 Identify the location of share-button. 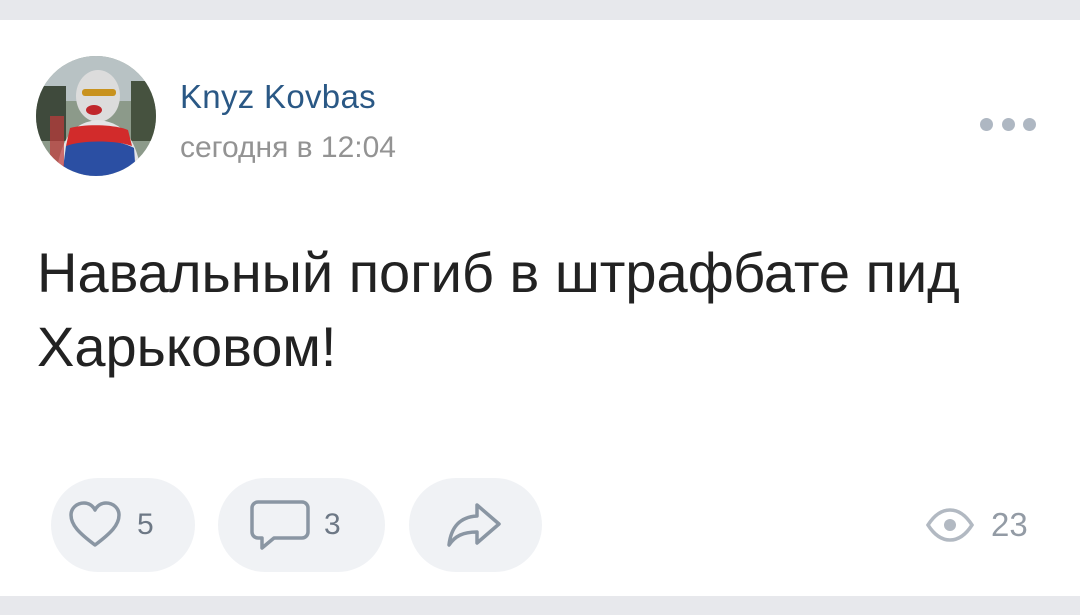
(475, 525).